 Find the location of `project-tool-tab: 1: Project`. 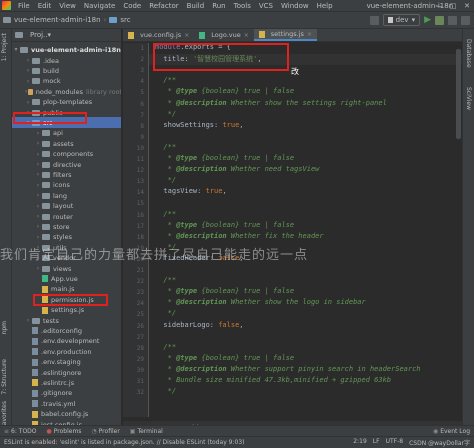

project-tool-tab: 1: Project is located at coordinates (4, 47).